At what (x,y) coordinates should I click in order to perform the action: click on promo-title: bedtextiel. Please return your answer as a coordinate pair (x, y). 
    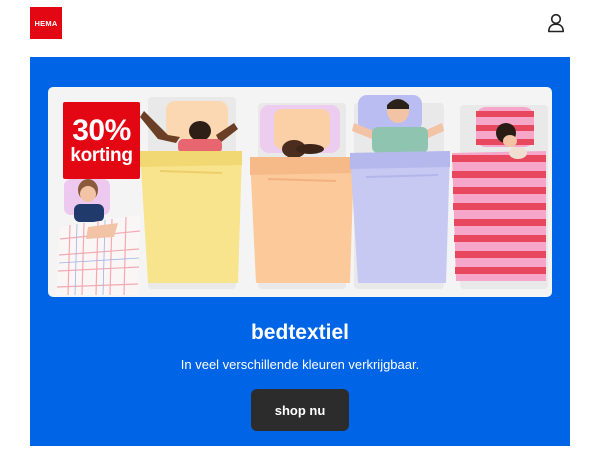
    Looking at the image, I should click on (300, 332).